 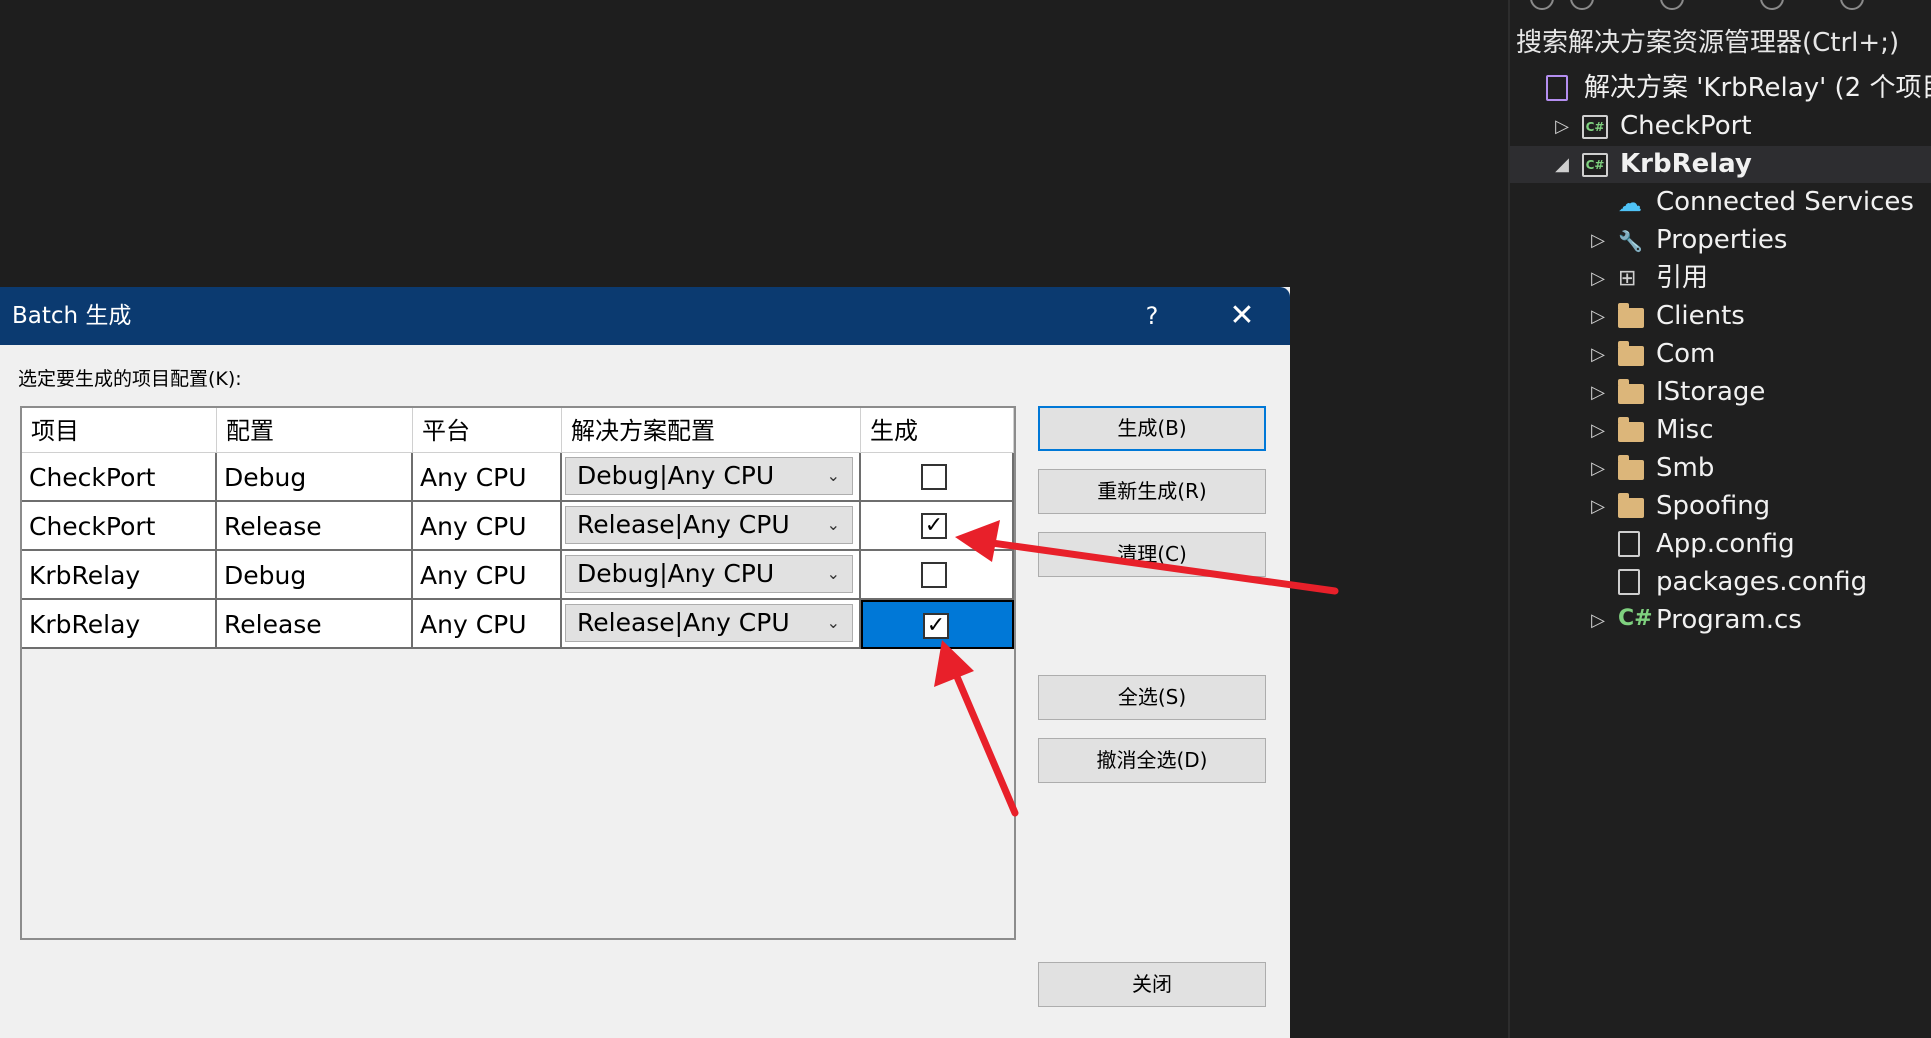 What do you see at coordinates (1720, 506) in the screenshot?
I see `tree-item: ▷ Spoofing` at bounding box center [1720, 506].